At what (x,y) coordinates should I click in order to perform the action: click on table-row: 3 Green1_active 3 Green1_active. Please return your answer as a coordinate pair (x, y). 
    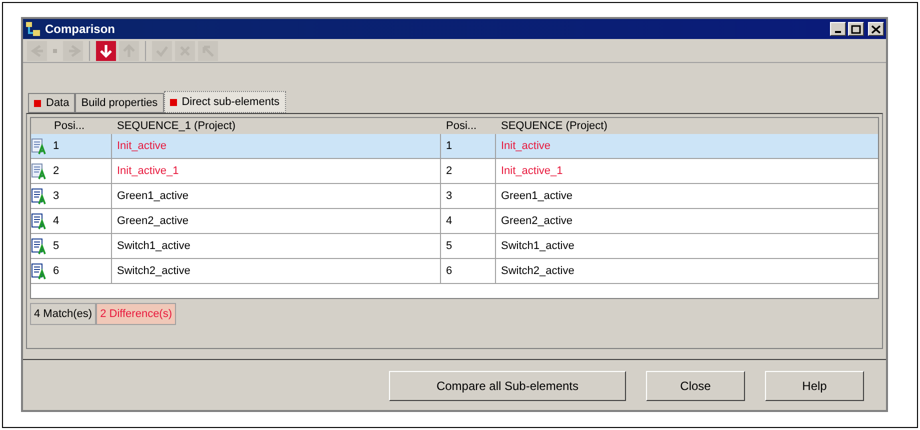
    Looking at the image, I should click on (454, 196).